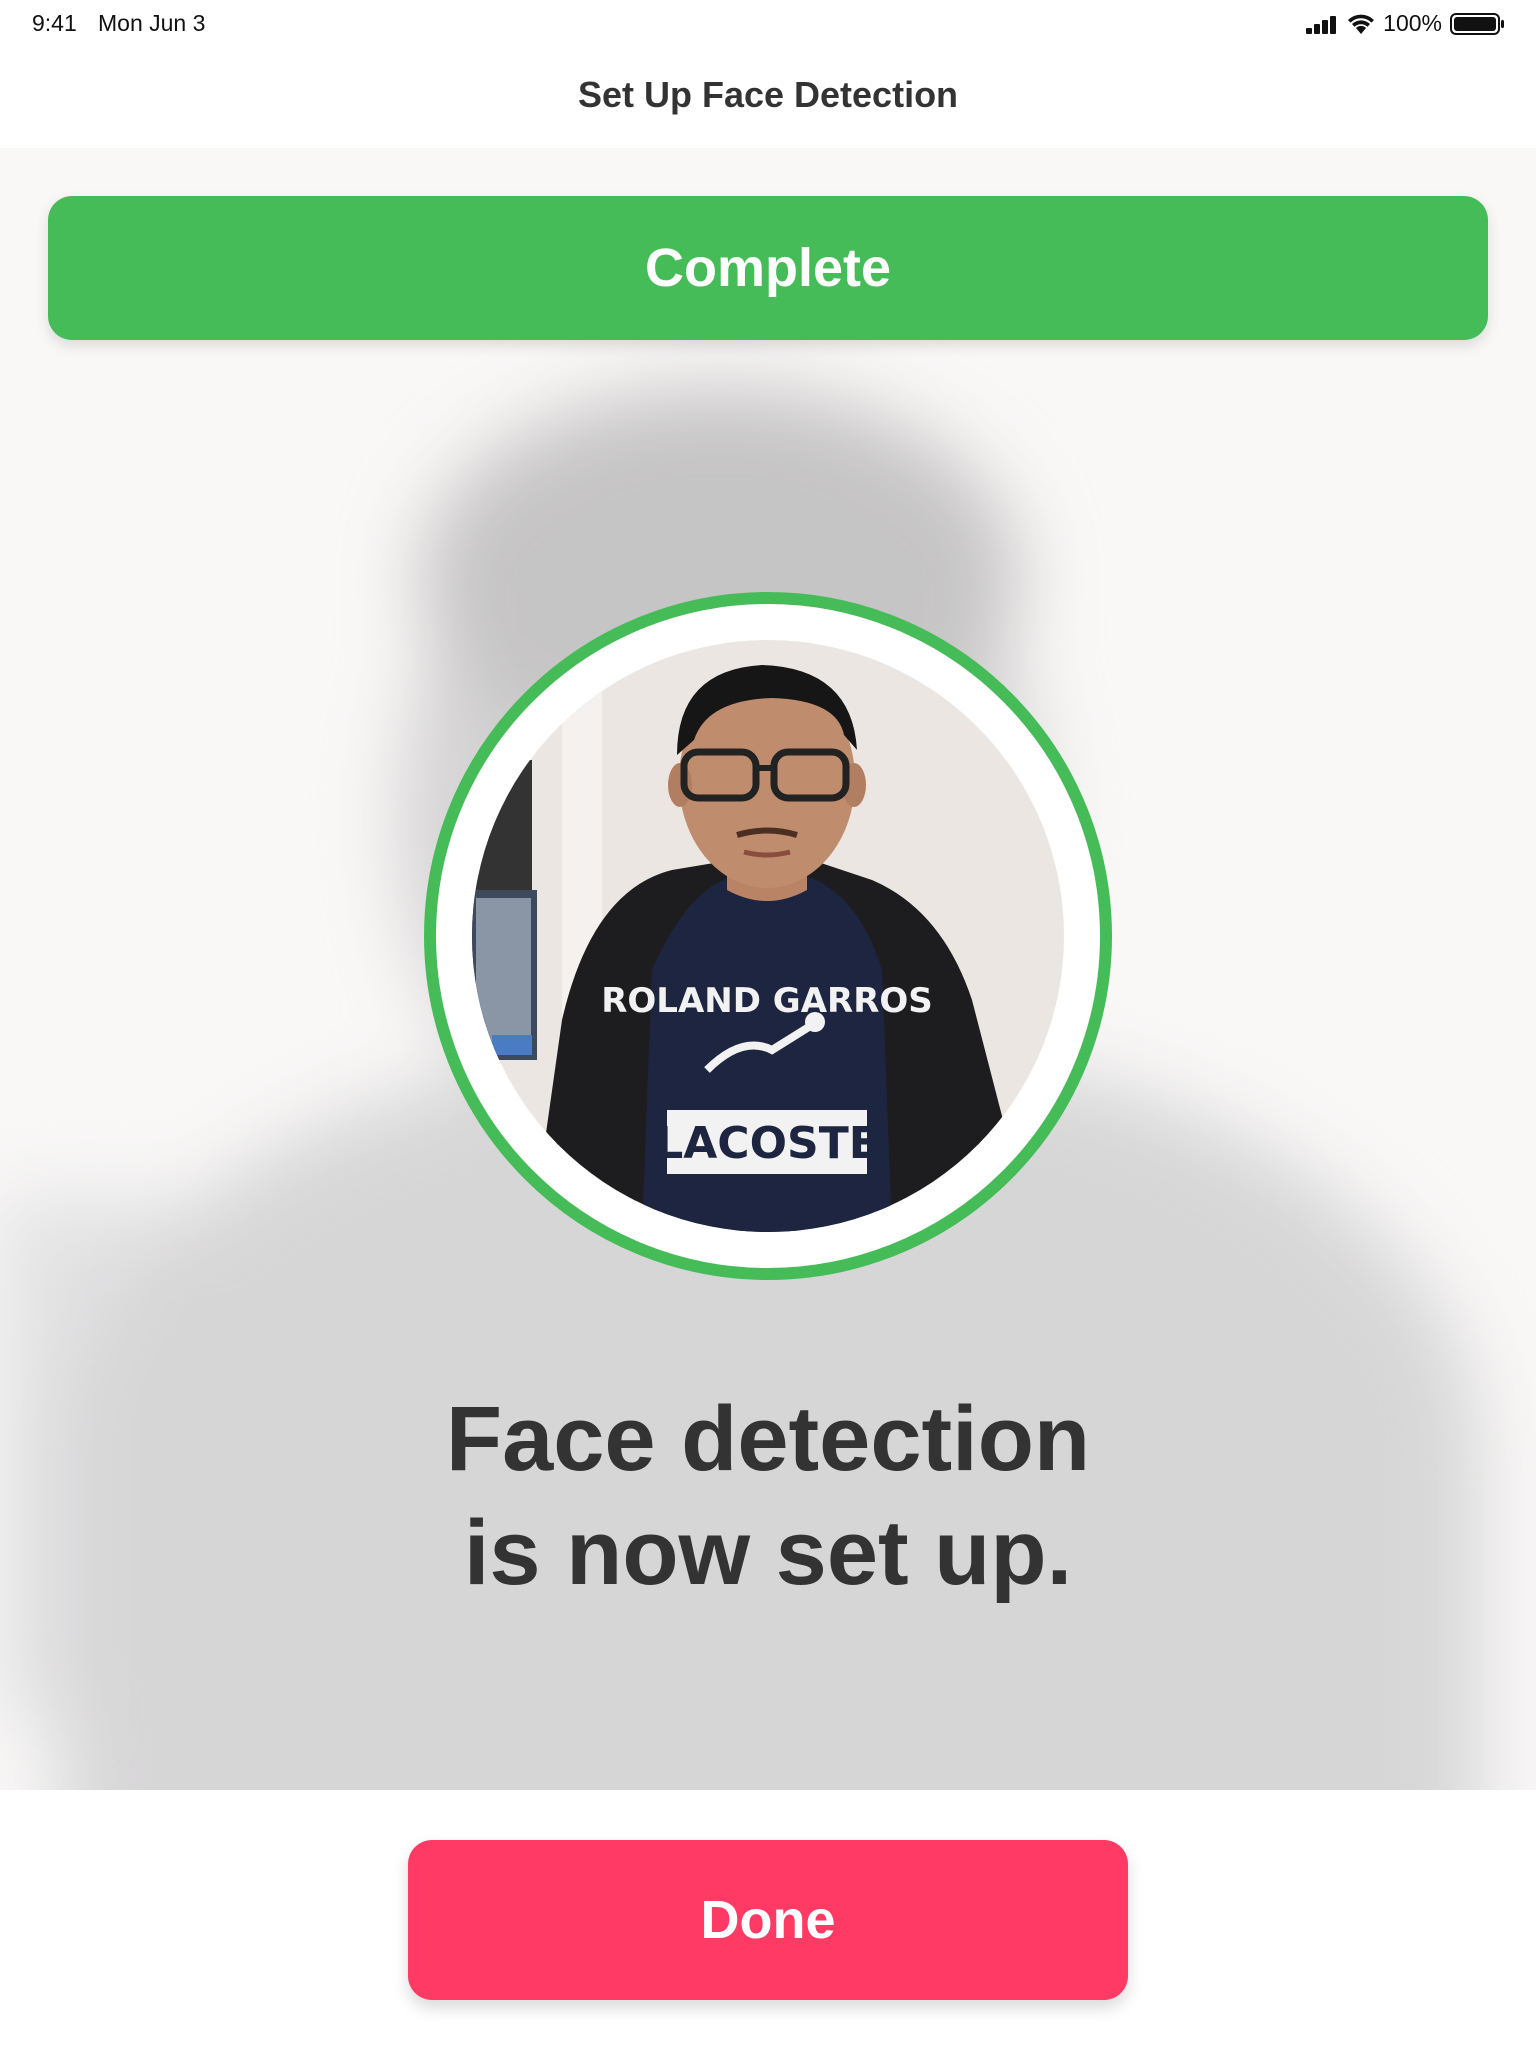 Image resolution: width=1536 pixels, height=2048 pixels. What do you see at coordinates (54, 23) in the screenshot?
I see `status-time: 9:41` at bounding box center [54, 23].